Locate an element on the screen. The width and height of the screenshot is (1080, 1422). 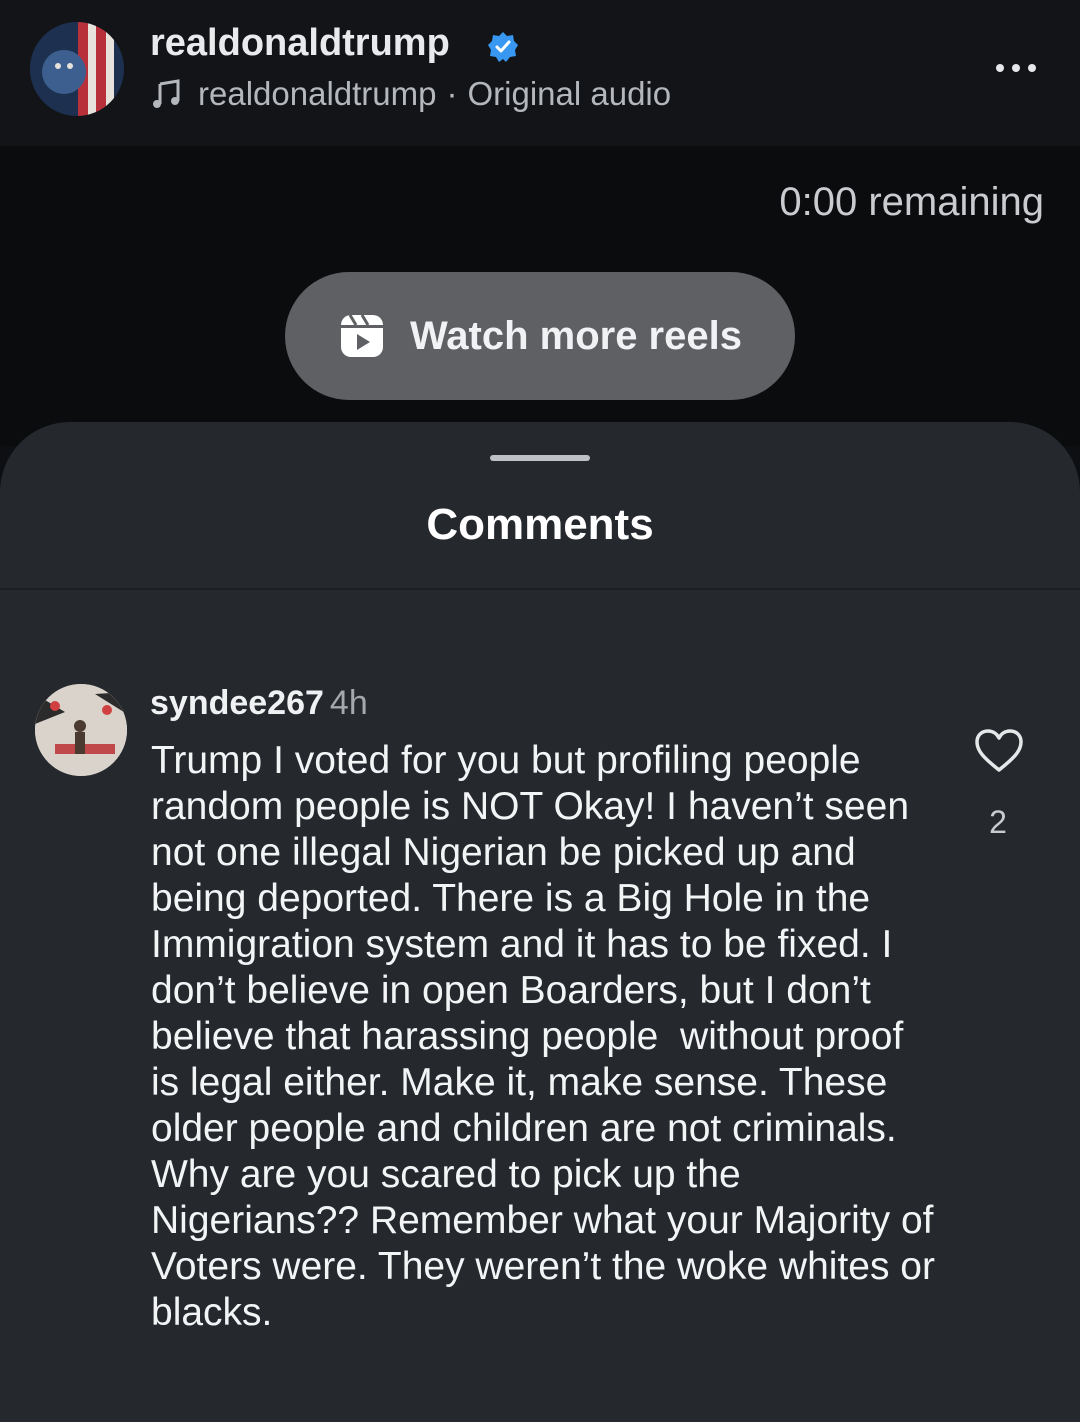
account-username: realdonaldtrump is located at coordinates (300, 43).